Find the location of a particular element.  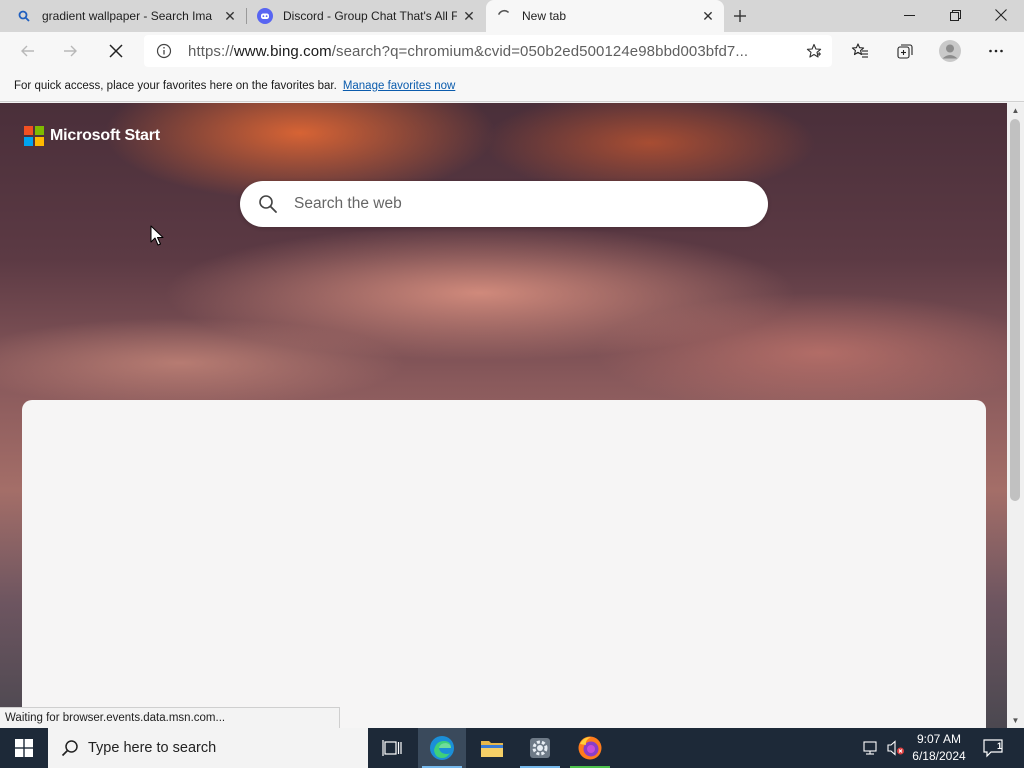

firefox-icon is located at coordinates (590, 748).